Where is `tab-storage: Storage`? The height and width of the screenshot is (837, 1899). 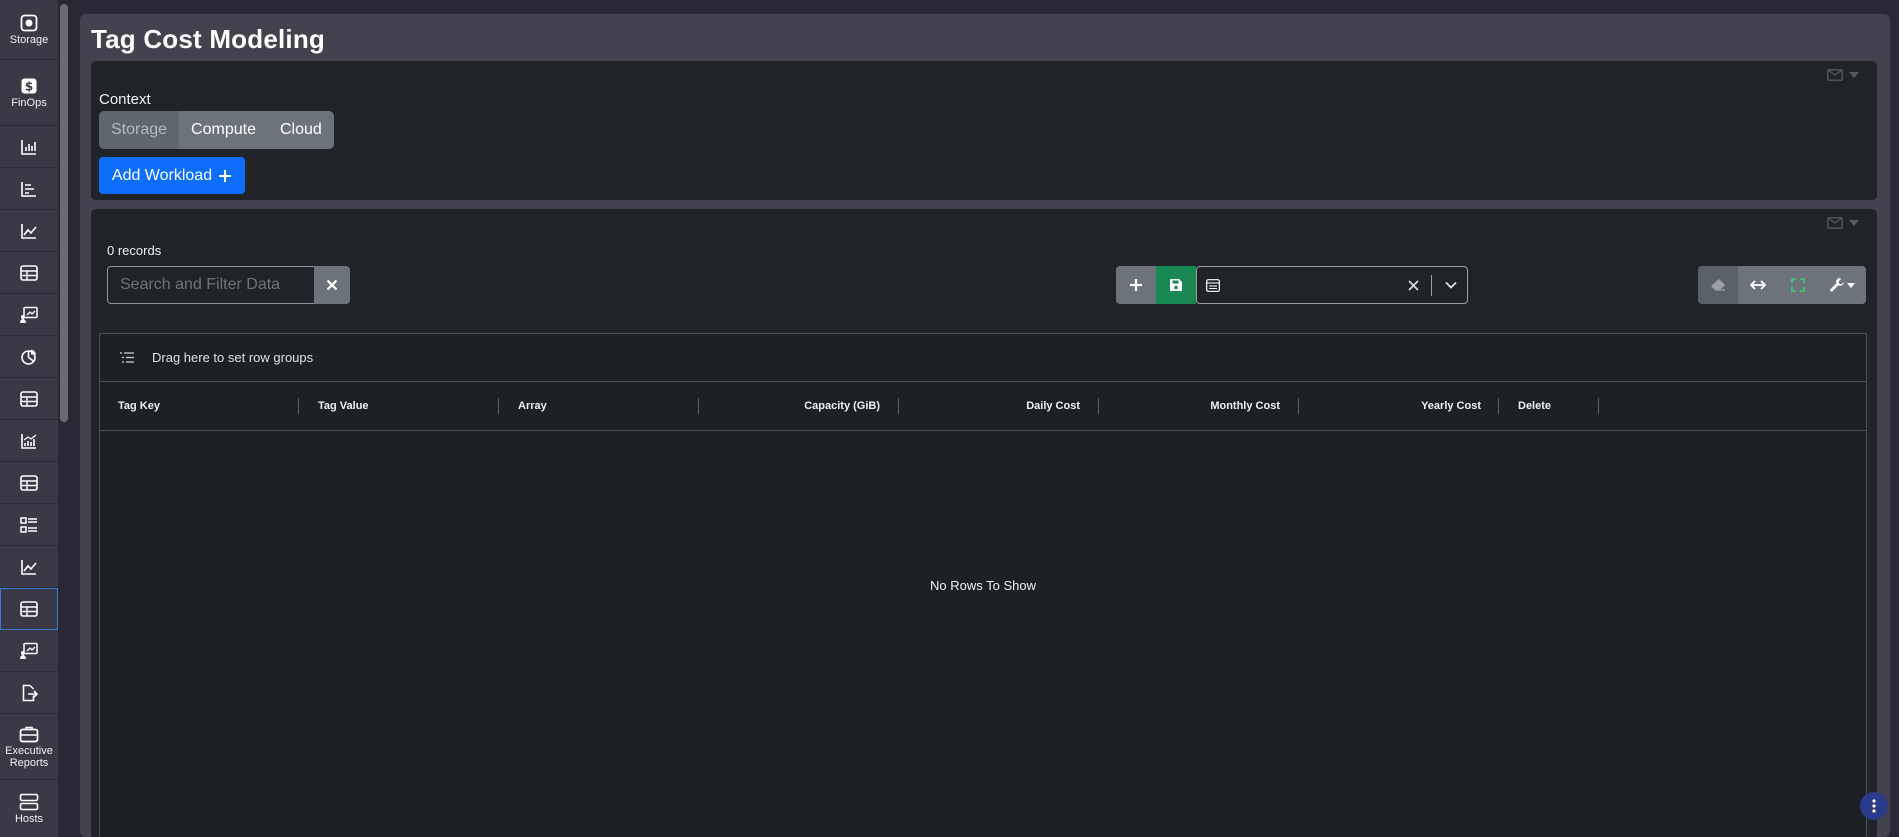 tab-storage: Storage is located at coordinates (139, 130).